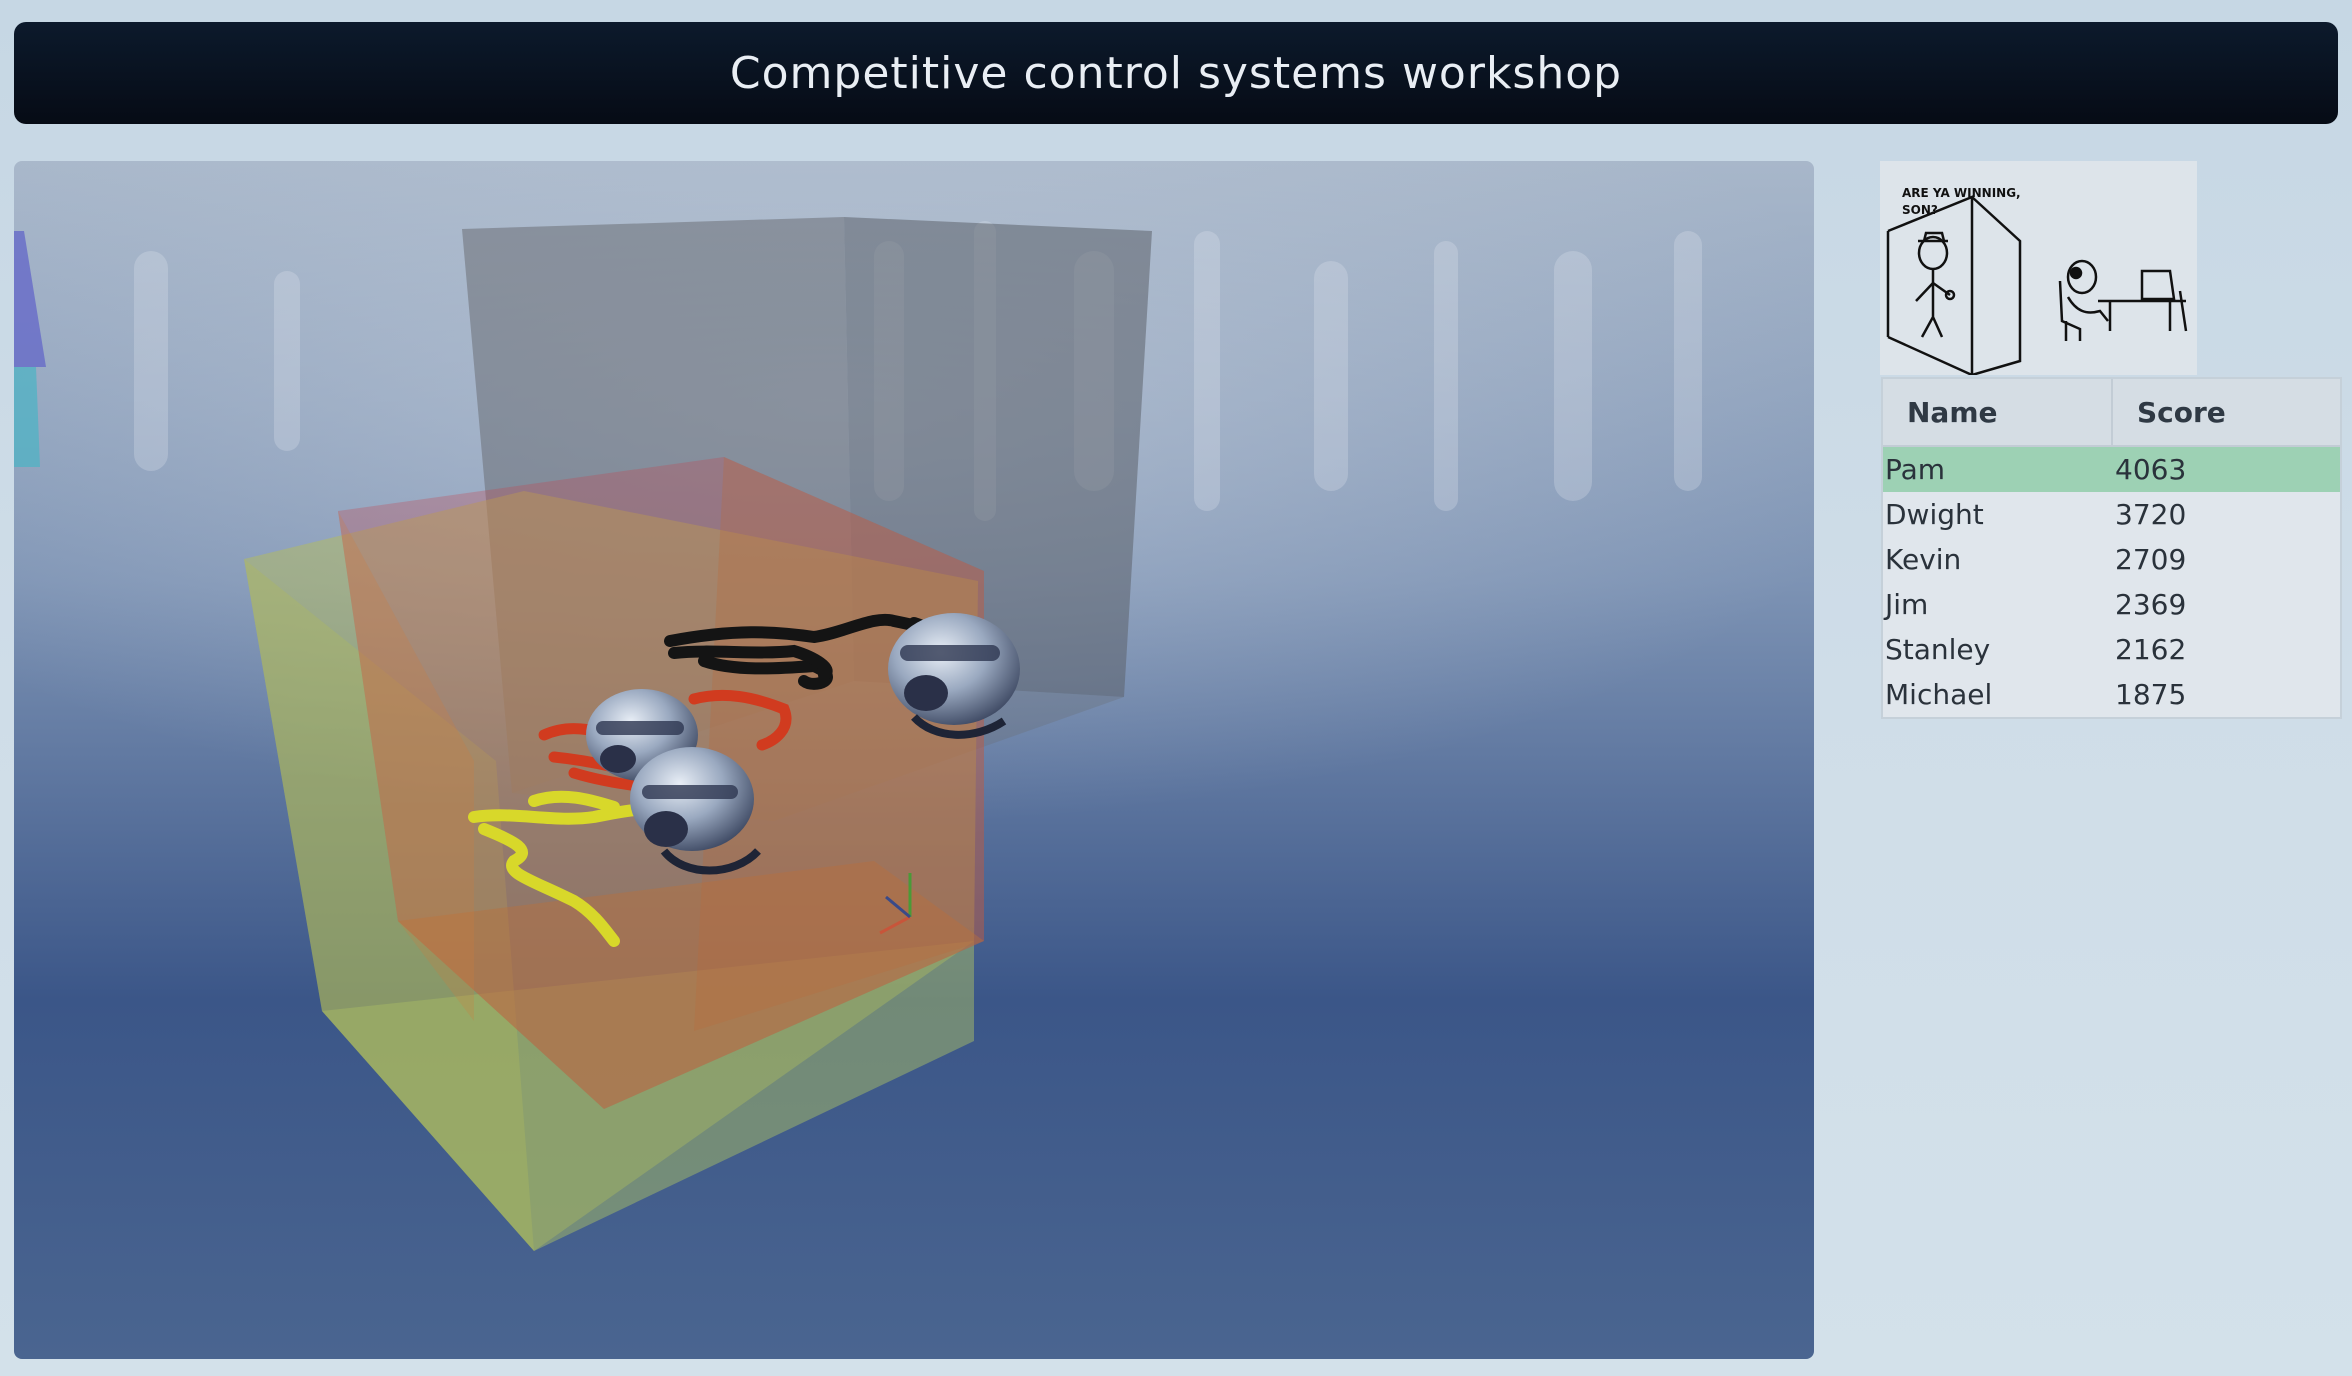  I want to click on meme-drawing: ARE YA WINNING, SON?, so click(2038, 269).